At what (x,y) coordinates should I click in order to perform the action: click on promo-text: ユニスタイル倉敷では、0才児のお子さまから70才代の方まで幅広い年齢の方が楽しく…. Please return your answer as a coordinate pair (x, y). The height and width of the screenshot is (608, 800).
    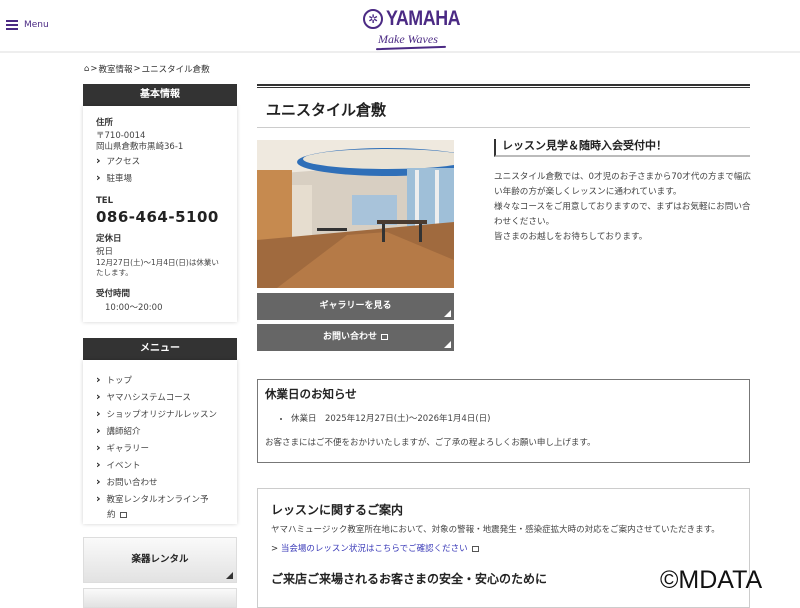
    Looking at the image, I should click on (623, 207).